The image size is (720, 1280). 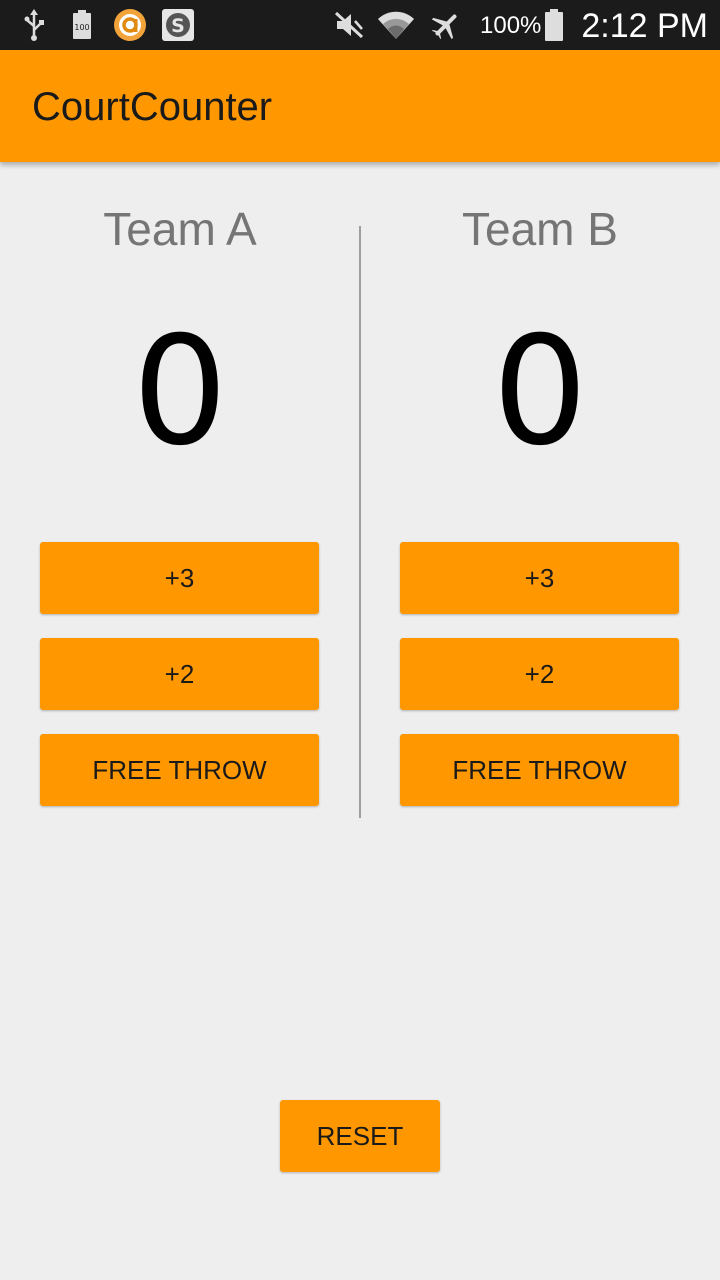 What do you see at coordinates (179, 578) in the screenshot?
I see `team-a-plus-three-button: +3` at bounding box center [179, 578].